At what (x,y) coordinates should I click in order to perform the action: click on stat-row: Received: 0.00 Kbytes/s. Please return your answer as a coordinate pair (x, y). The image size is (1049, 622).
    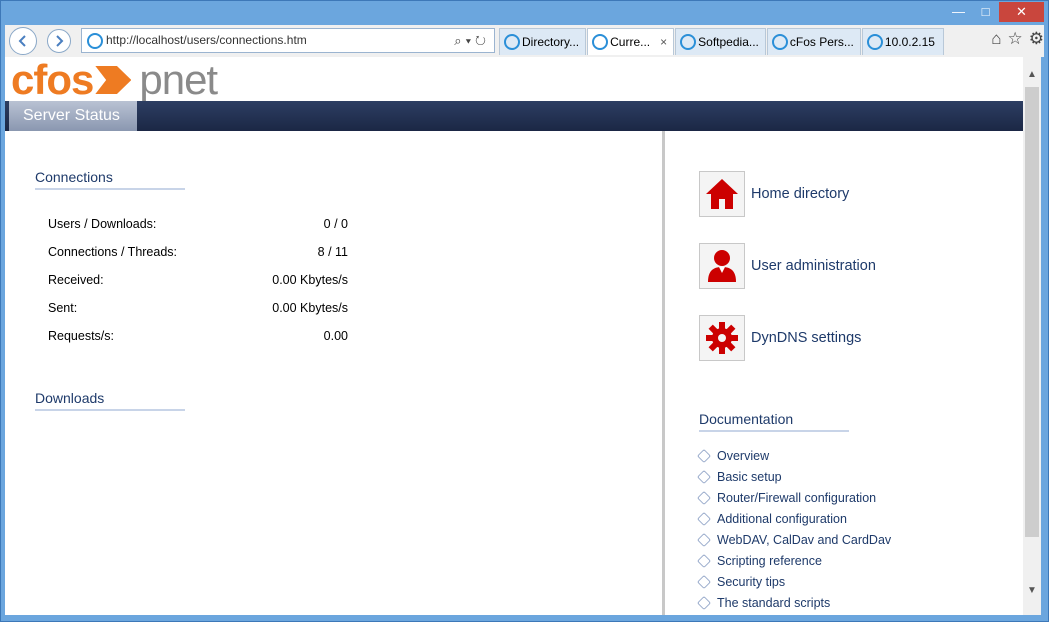
    Looking at the image, I should click on (198, 287).